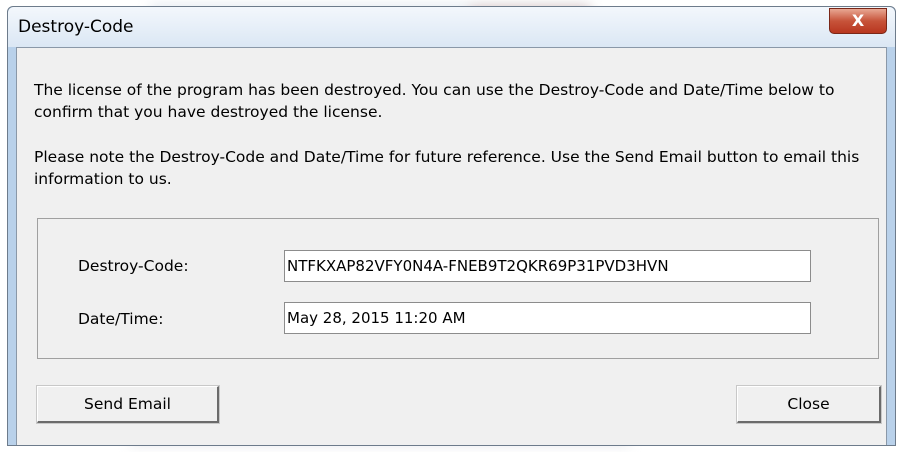 The height and width of the screenshot is (452, 898). Describe the element at coordinates (451, 27) in the screenshot. I see `title-bar: Destroy-Code X` at that location.